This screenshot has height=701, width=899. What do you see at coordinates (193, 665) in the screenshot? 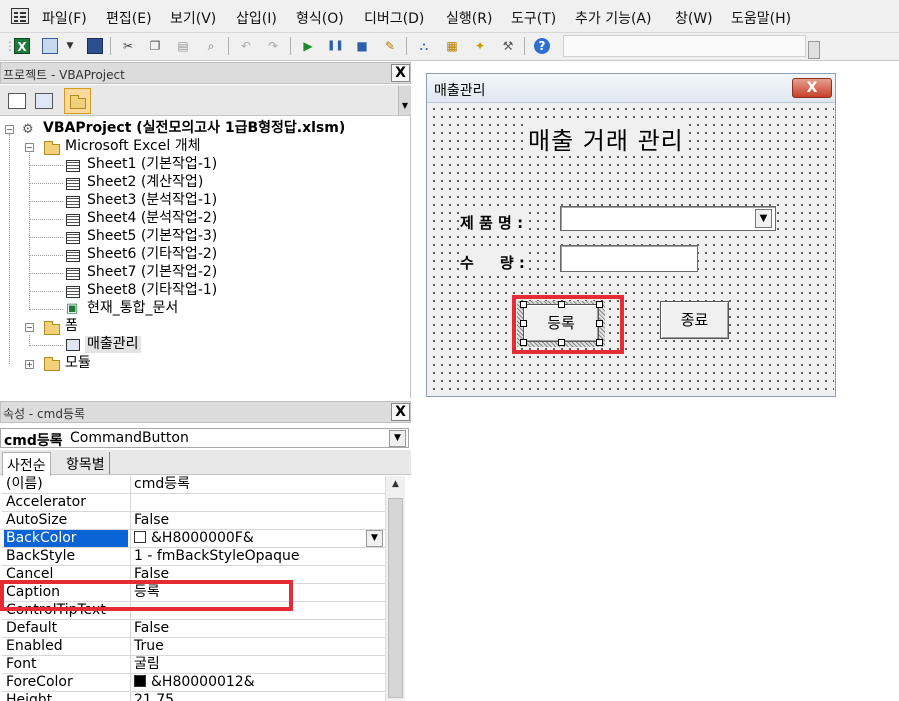
I see `prop-row-font: Font 굴림` at bounding box center [193, 665].